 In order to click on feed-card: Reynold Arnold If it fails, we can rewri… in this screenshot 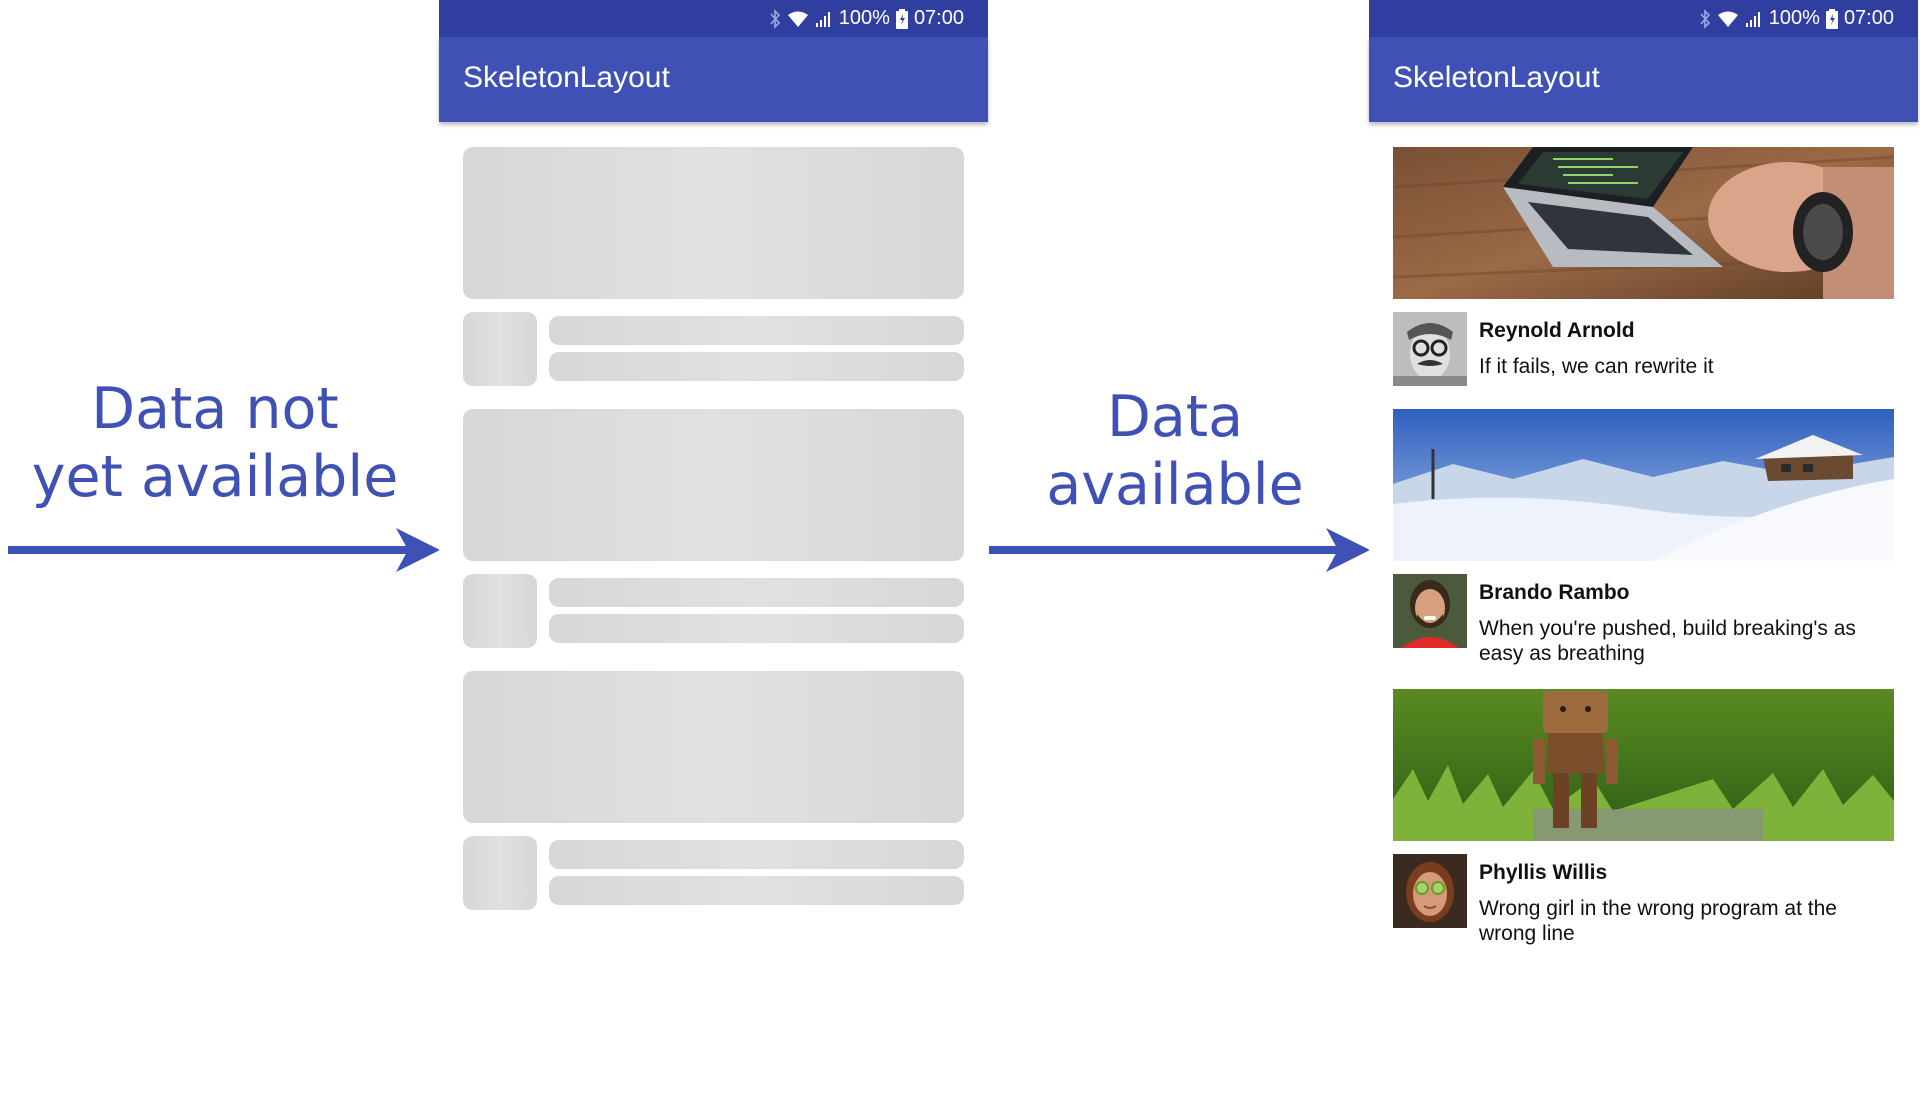, I will do `click(1643, 278)`.